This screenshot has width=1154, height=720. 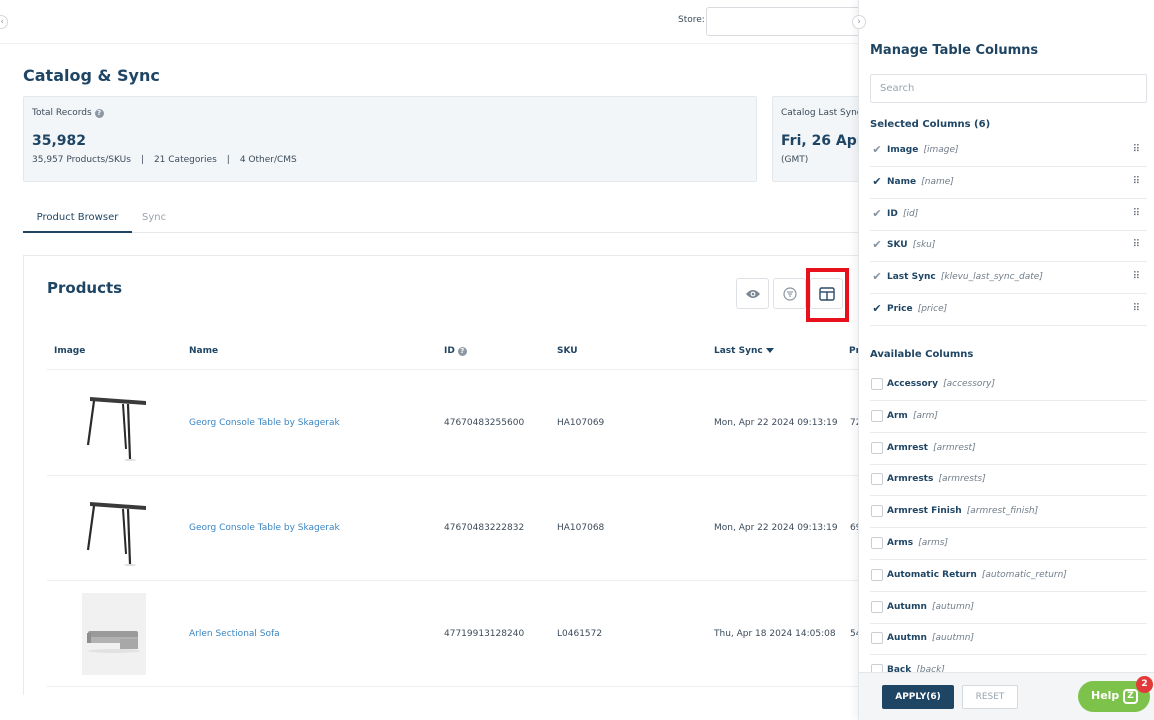 What do you see at coordinates (116, 429) in the screenshot?
I see `console-table-image` at bounding box center [116, 429].